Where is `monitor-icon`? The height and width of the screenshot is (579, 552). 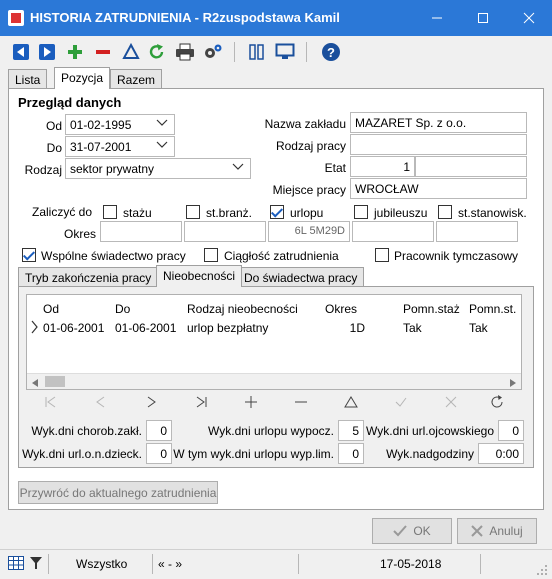
monitor-icon is located at coordinates (285, 51).